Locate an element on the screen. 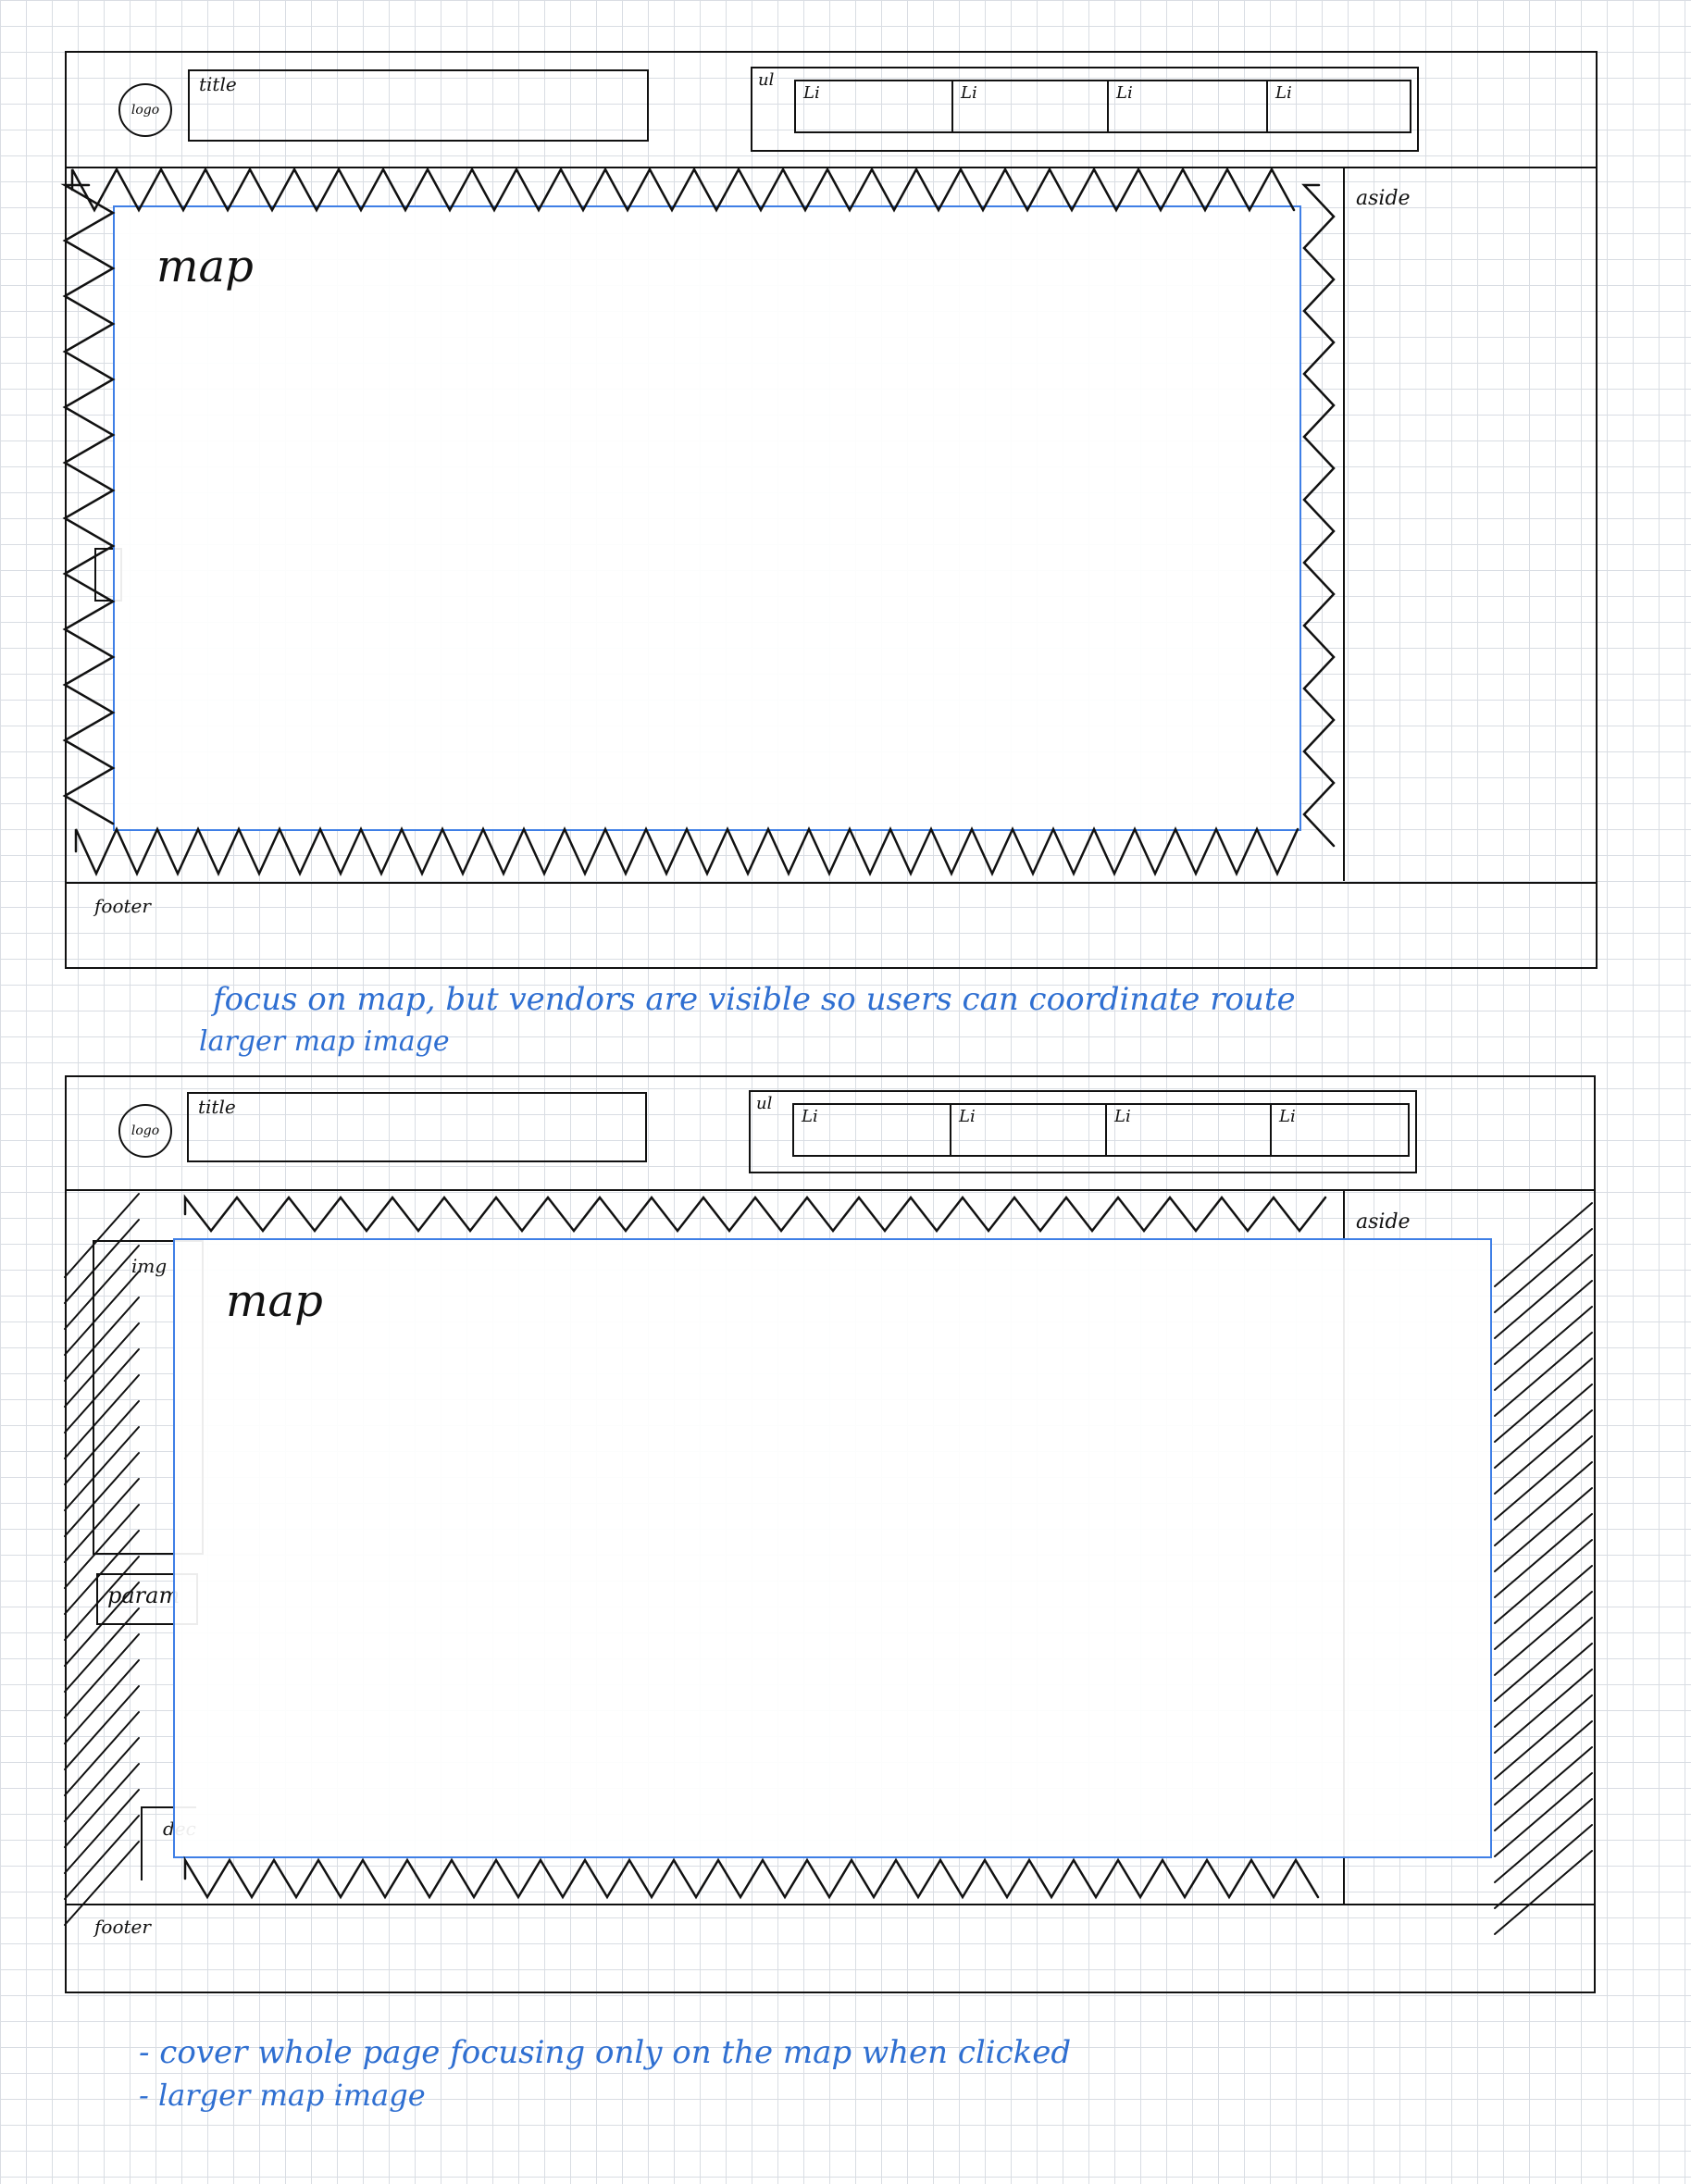 This screenshot has width=1691, height=2184. annotation-1-line-2: larger map image is located at coordinates (325, 1041).